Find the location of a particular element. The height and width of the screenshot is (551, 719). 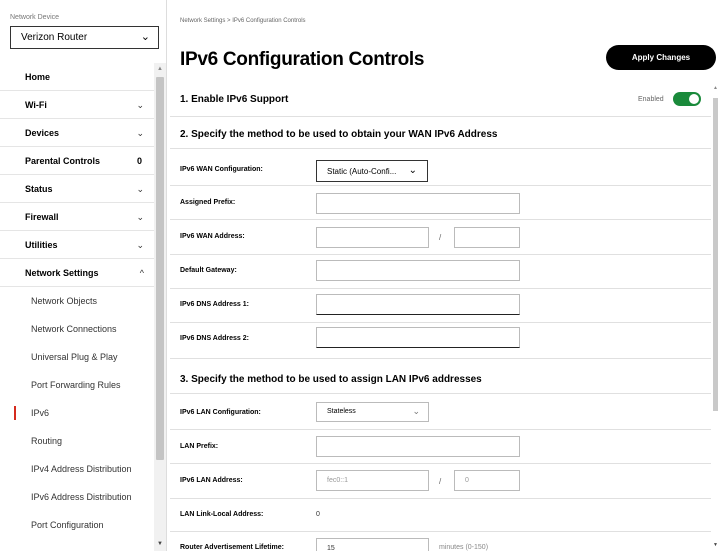

dns1-label: IPv6 DNS Address 1: is located at coordinates (214, 304).